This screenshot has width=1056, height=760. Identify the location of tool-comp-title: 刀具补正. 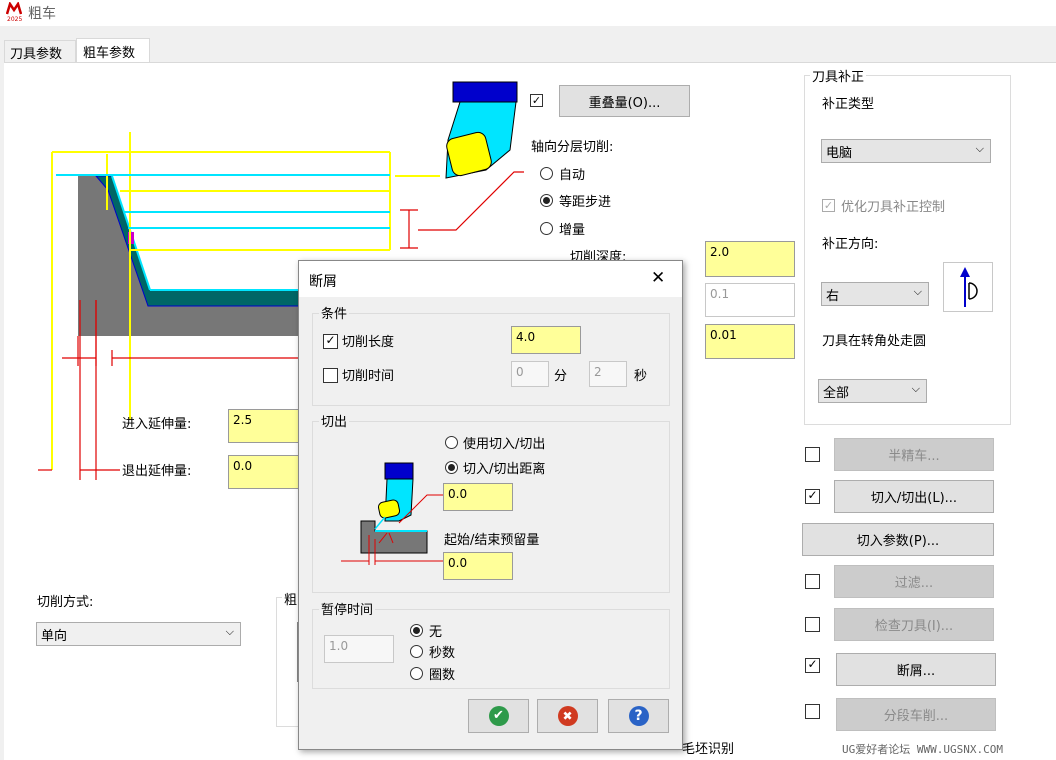
(838, 75).